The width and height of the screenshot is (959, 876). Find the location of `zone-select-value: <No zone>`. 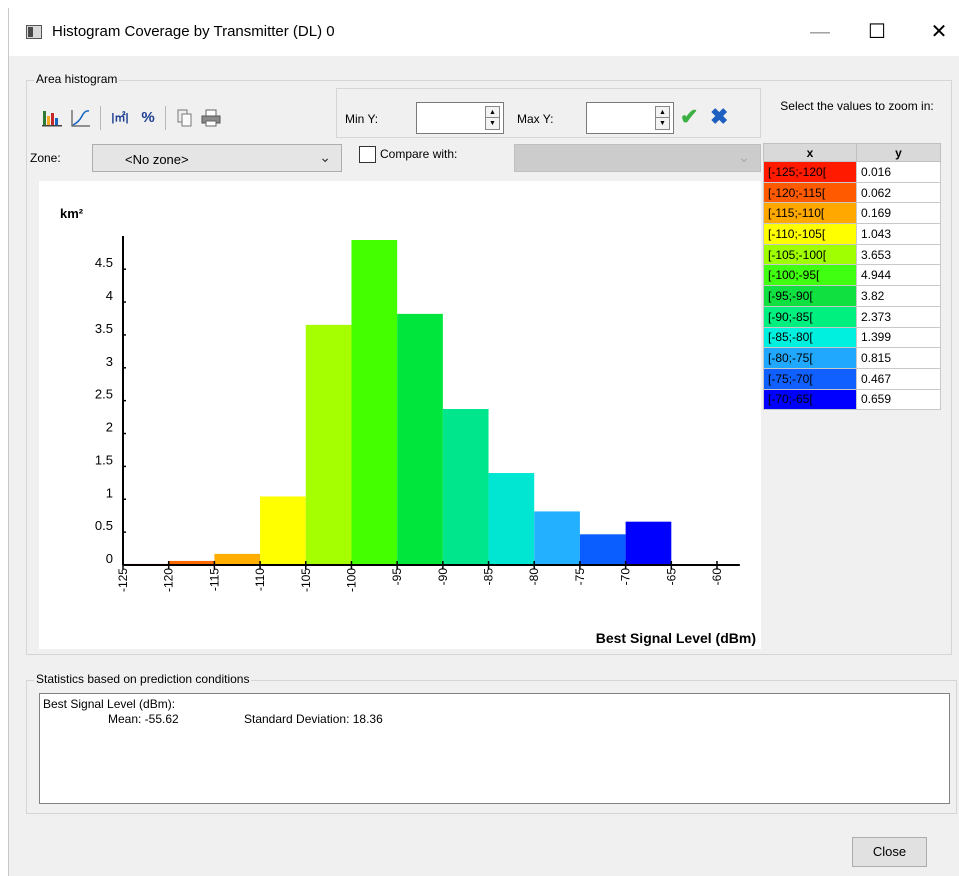

zone-select-value: <No zone> is located at coordinates (157, 159).